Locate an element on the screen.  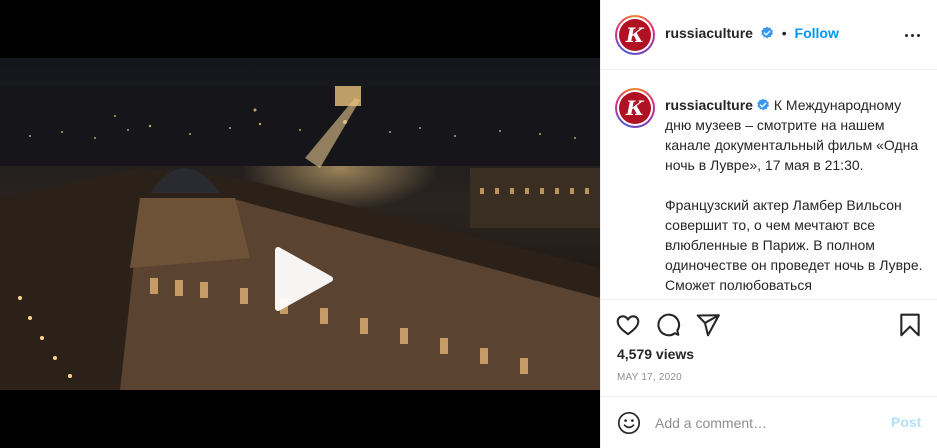
caption-avatar-letter: К is located at coordinates (635, 108).